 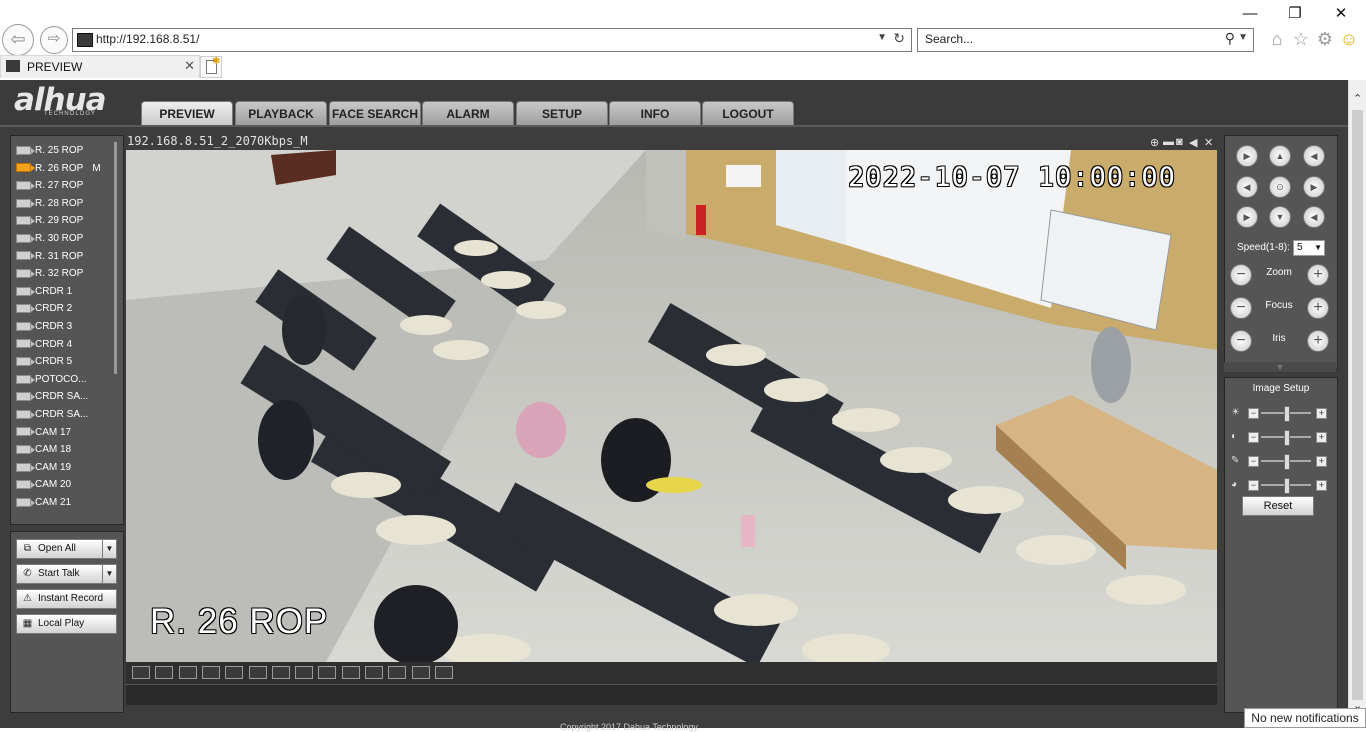 What do you see at coordinates (1281, 438) in the screenshot?
I see `contrast-slider: ◐ − +` at bounding box center [1281, 438].